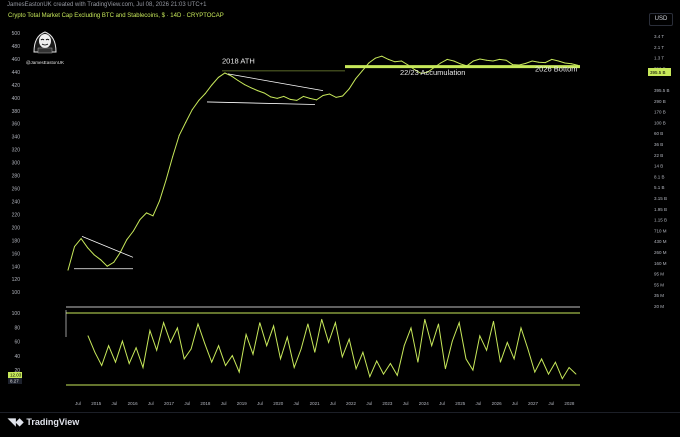  Describe the element at coordinates (340, 424) in the screenshot. I see `footer-bar` at that location.